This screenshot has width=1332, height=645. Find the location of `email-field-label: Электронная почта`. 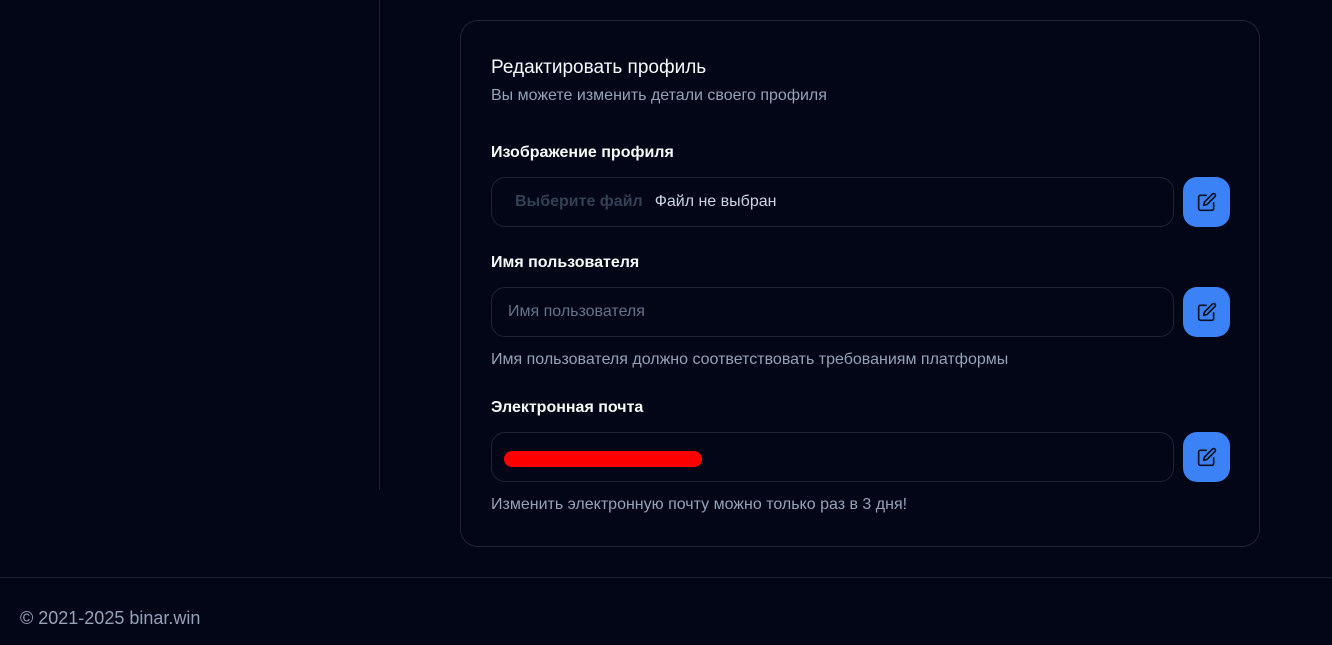

email-field-label: Электронная почта is located at coordinates (567, 407).